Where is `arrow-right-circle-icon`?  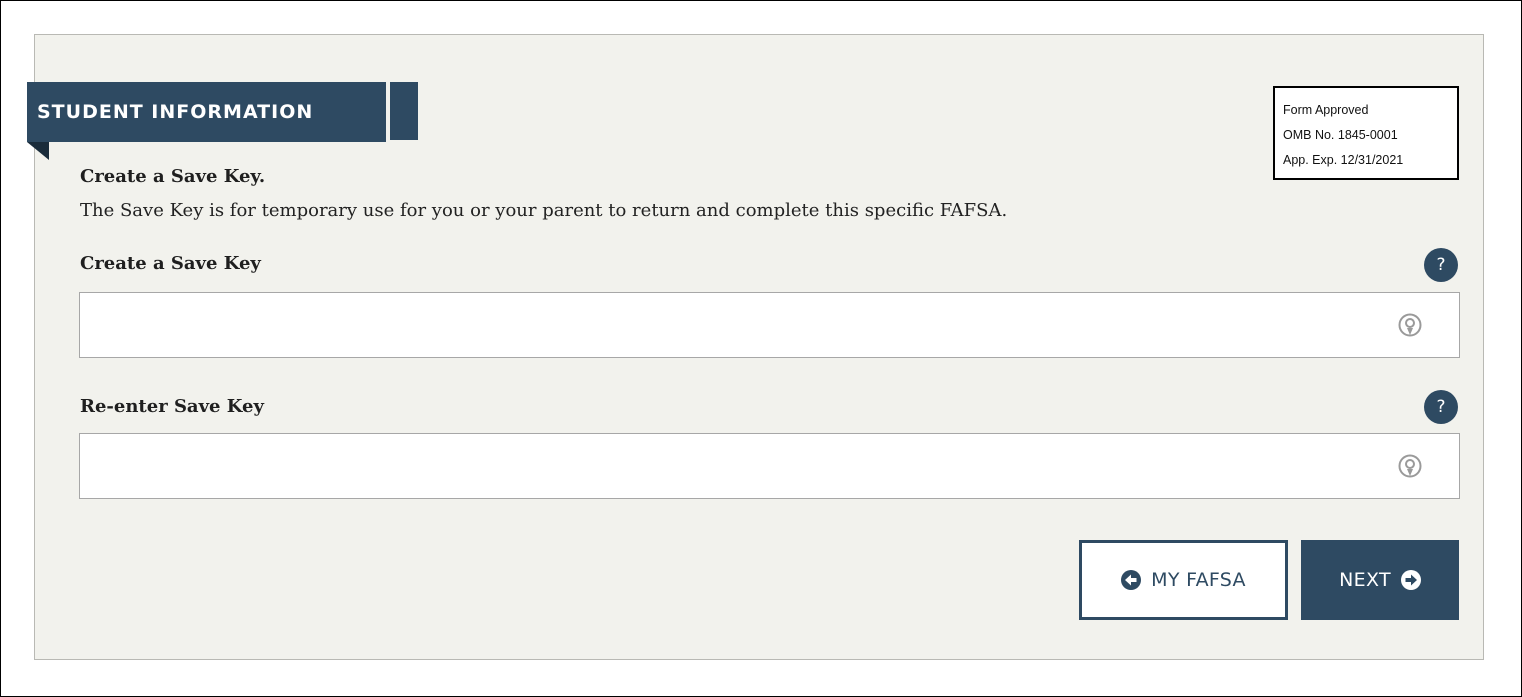 arrow-right-circle-icon is located at coordinates (1410, 580).